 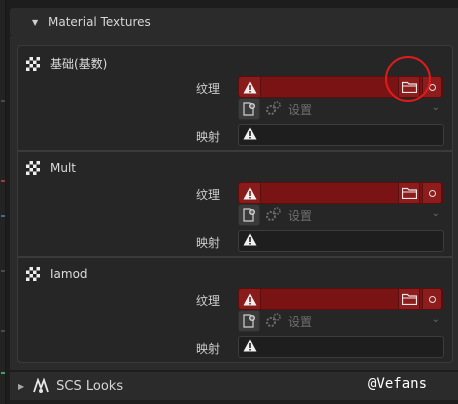 What do you see at coordinates (37, 22) in the screenshot?
I see `expand-triangle-icon: ▼` at bounding box center [37, 22].